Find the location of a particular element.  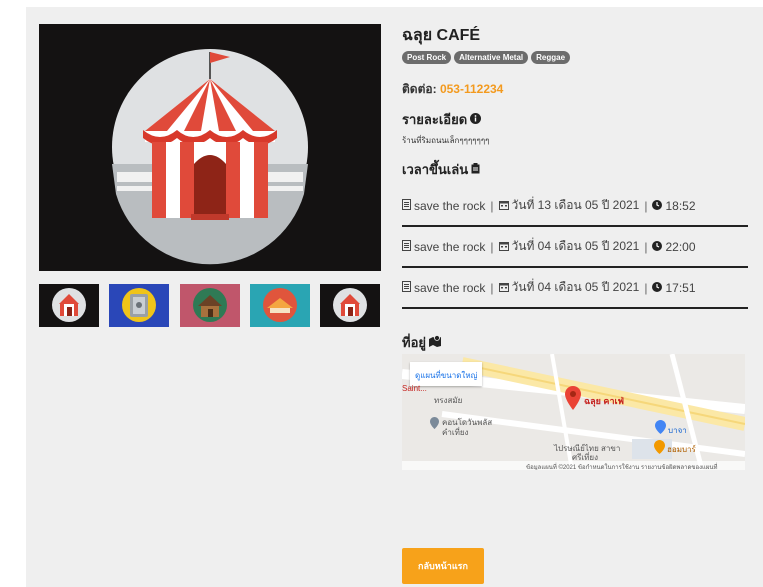

thumbnail-strip is located at coordinates (210, 306).